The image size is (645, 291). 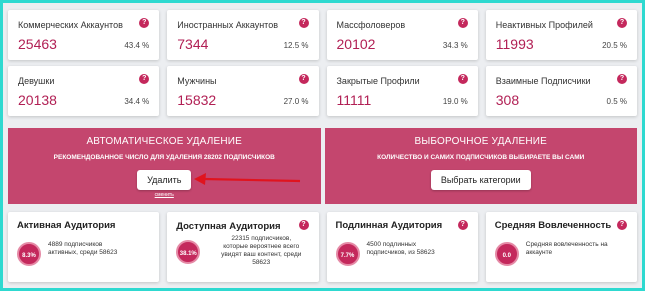 What do you see at coordinates (347, 254) in the screenshot?
I see `audience-percent-badge: 7.7%` at bounding box center [347, 254].